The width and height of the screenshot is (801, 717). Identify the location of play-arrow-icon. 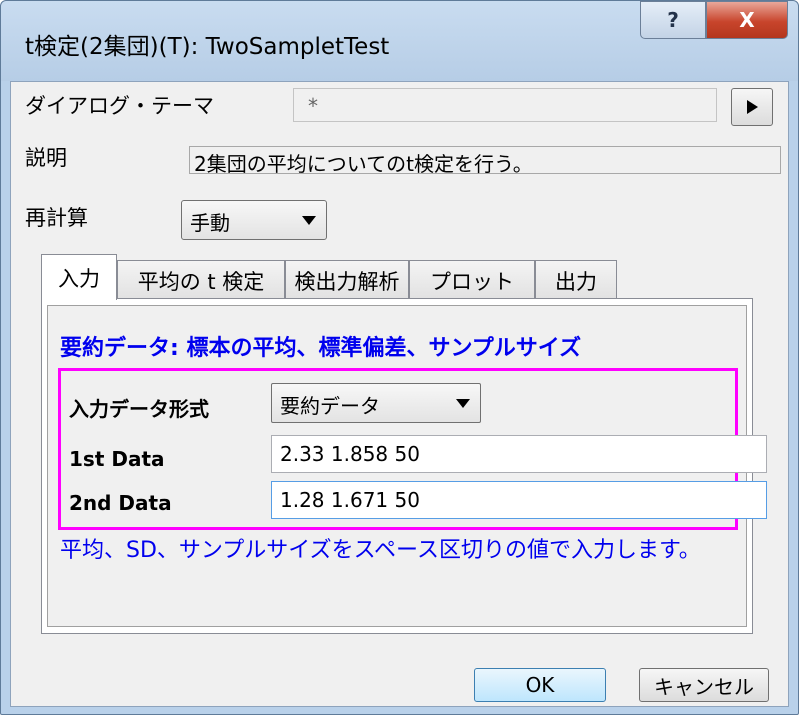
(752, 107).